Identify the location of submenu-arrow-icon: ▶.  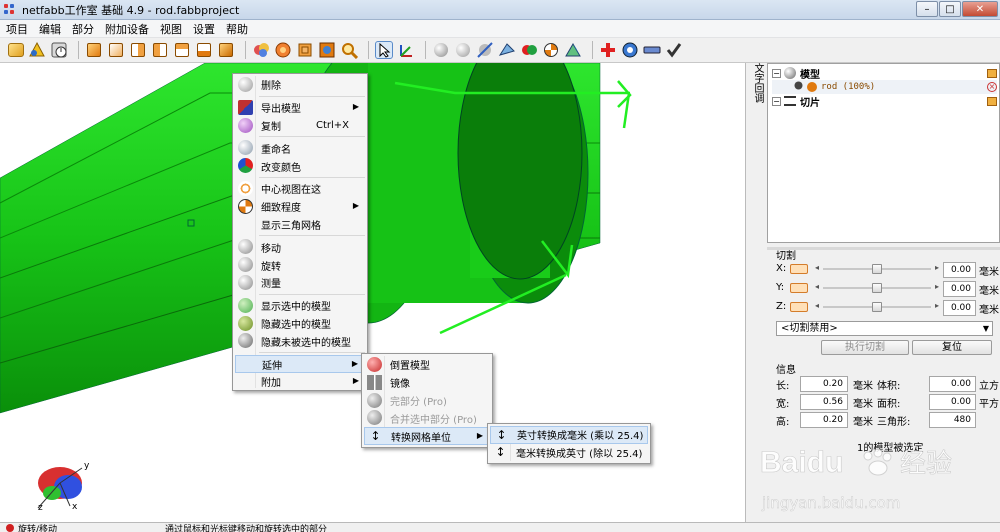
(355, 205).